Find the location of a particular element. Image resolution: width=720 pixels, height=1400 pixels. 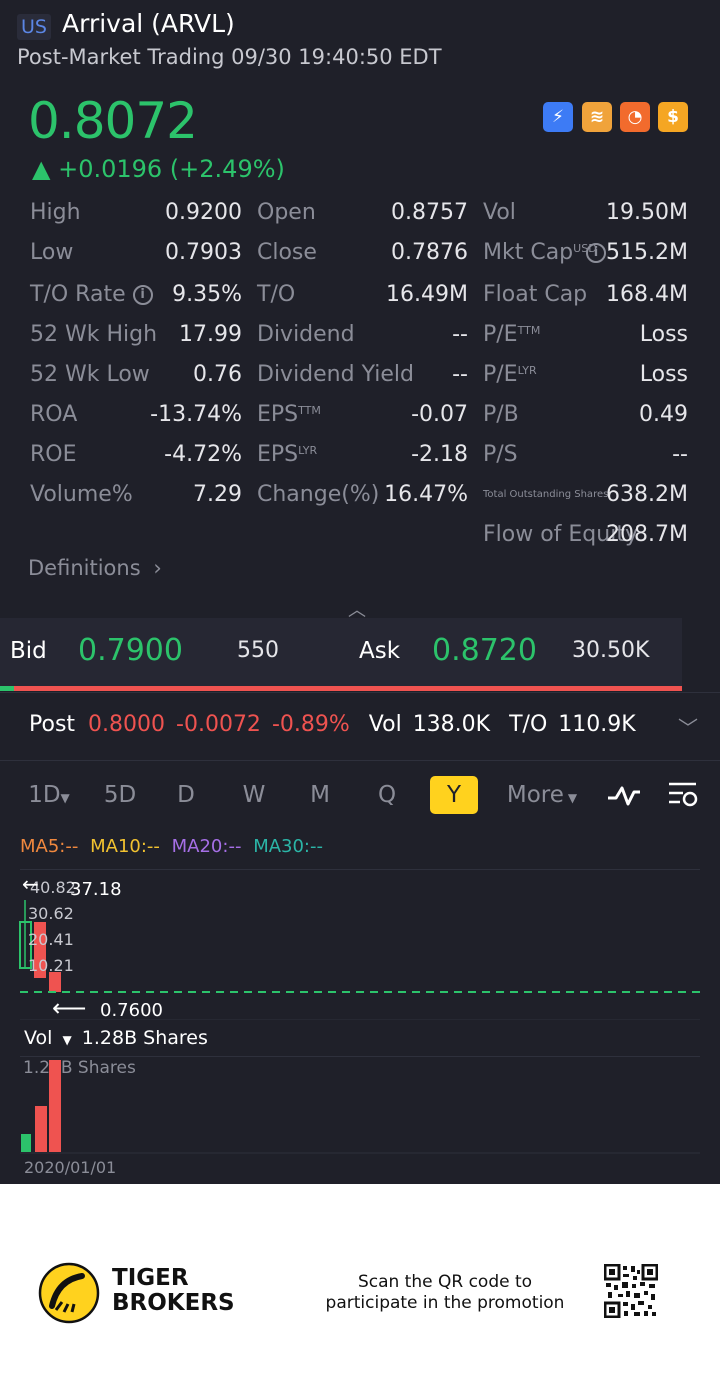

ask-ratio-bar is located at coordinates (348, 688).